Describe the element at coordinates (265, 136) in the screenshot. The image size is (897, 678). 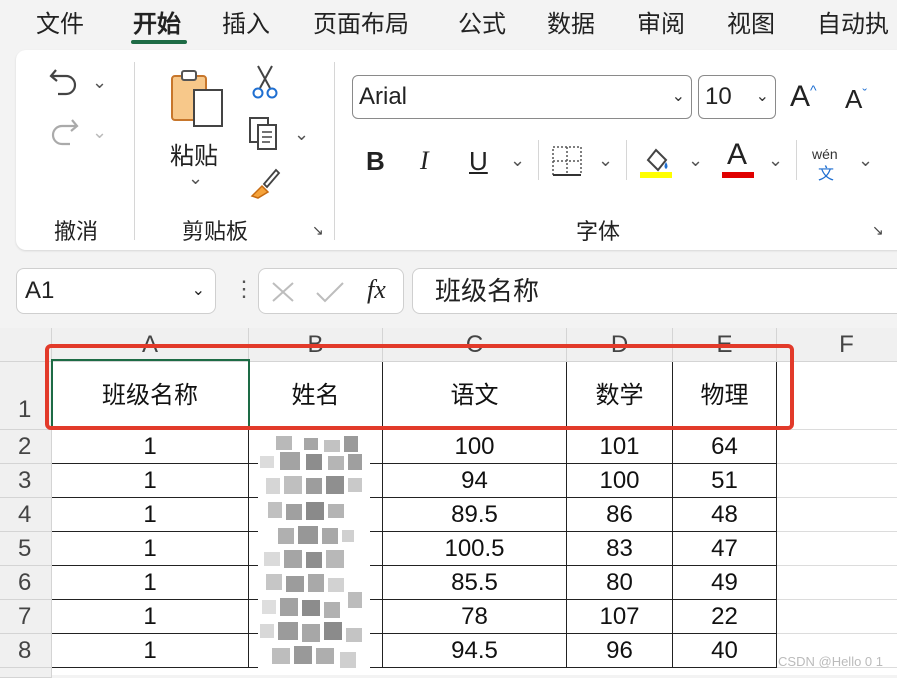
I see `copy-icon` at that location.